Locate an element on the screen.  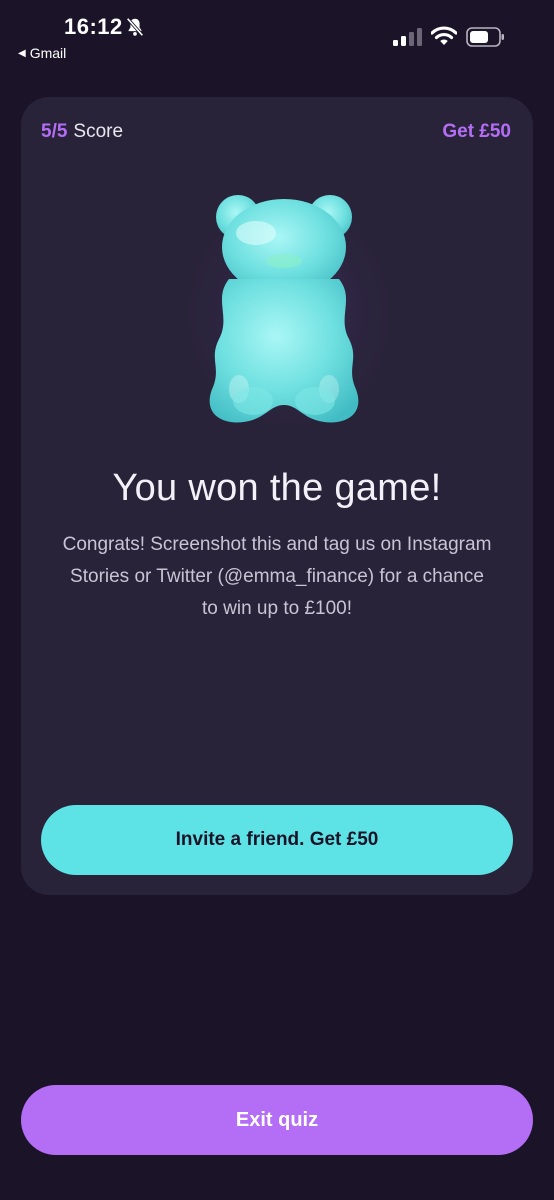
wifi-icon is located at coordinates (444, 35).